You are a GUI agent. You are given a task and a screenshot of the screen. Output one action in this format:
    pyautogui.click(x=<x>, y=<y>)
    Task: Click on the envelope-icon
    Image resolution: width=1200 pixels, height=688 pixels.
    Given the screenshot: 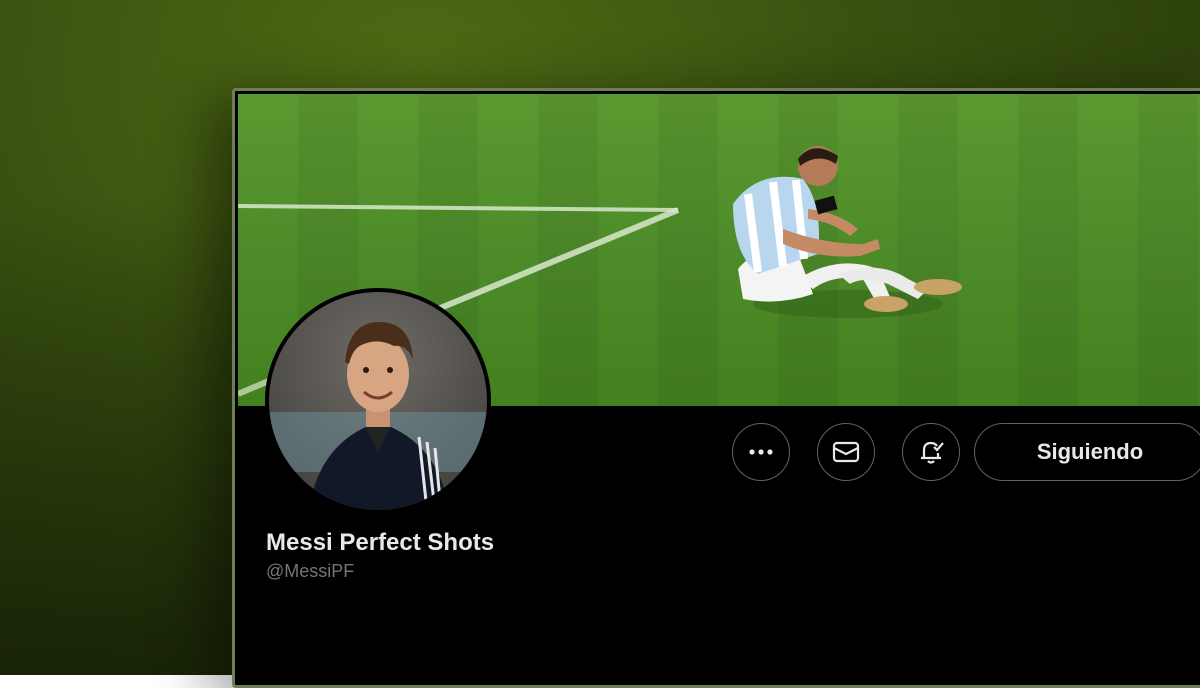 What is the action you would take?
    pyautogui.click(x=846, y=452)
    